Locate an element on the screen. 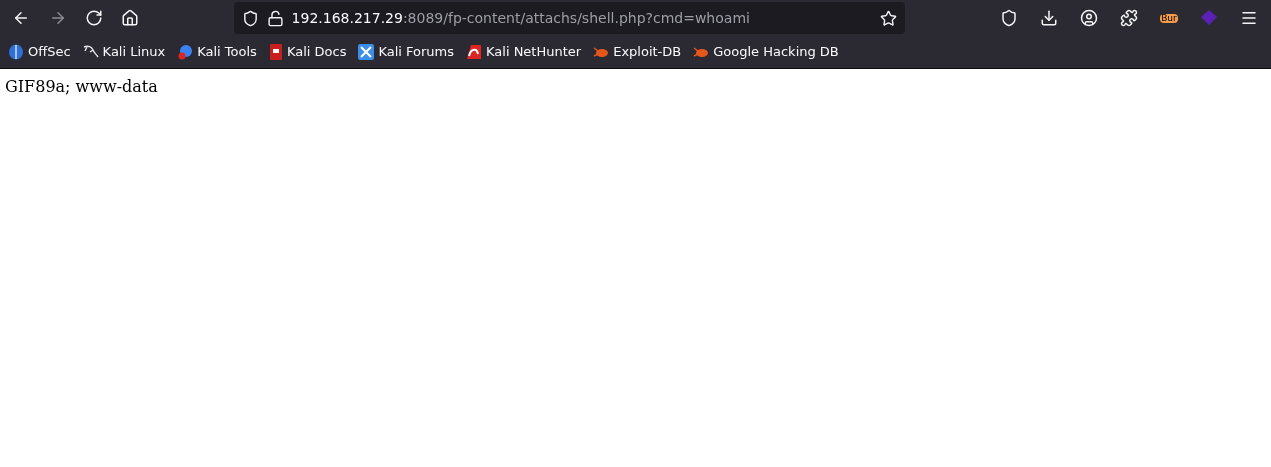 The image size is (1271, 467). bookmark-item: OffSec is located at coordinates (39, 52).